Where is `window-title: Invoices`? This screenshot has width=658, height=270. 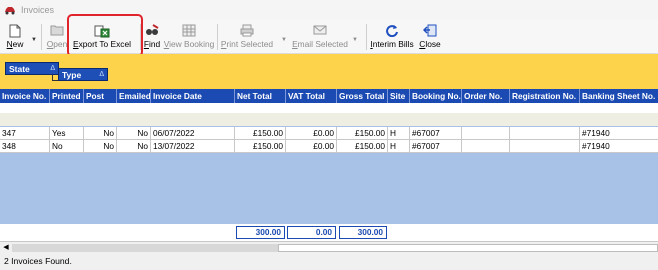 window-title: Invoices is located at coordinates (38, 10).